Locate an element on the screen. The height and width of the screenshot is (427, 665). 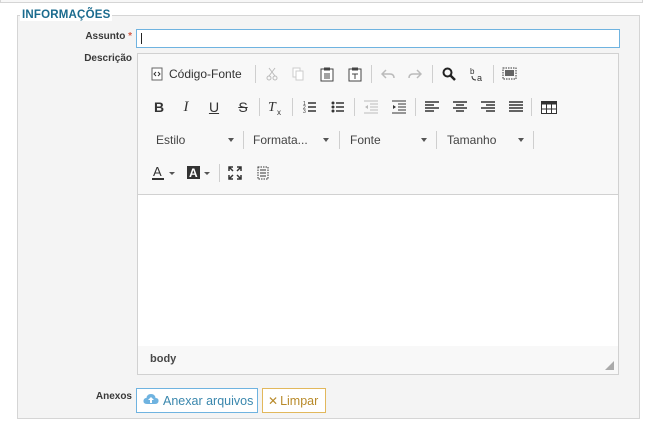
italic-button: I is located at coordinates (186, 107).